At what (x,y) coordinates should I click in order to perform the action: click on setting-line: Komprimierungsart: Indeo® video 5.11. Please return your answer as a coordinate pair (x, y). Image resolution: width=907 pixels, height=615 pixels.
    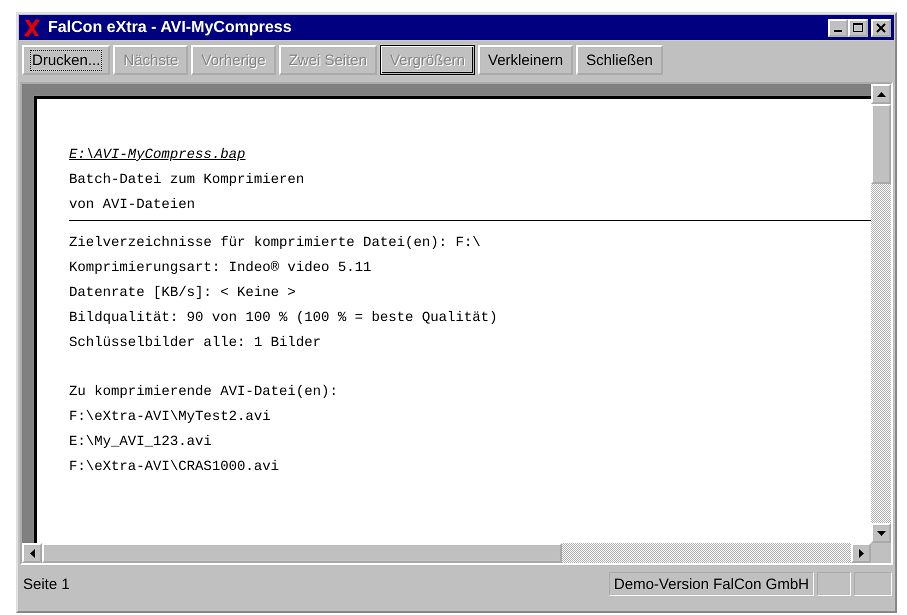
    Looking at the image, I should click on (220, 268).